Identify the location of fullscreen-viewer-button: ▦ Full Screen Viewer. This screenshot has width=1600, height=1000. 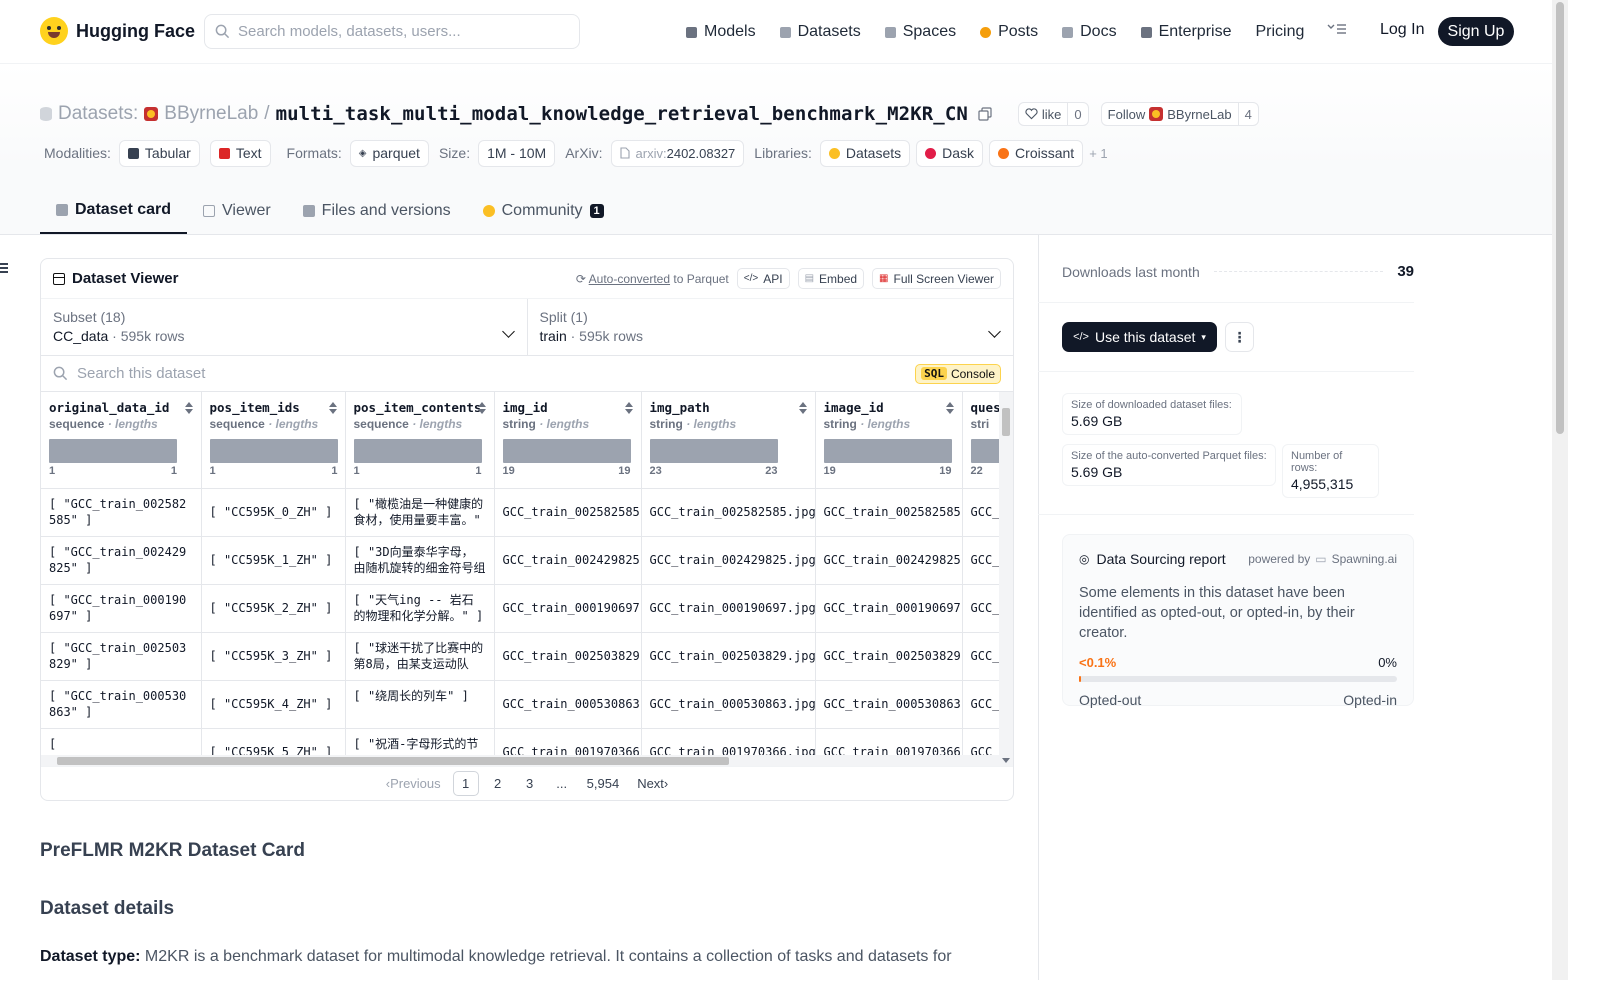
(936, 278).